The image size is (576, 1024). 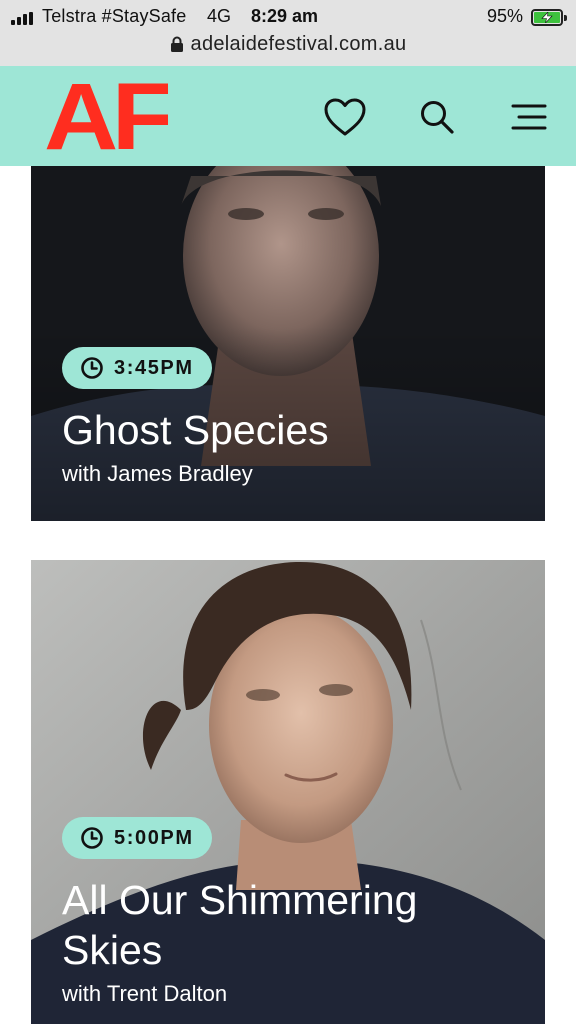 What do you see at coordinates (219, 16) in the screenshot?
I see `network-type: 4G` at bounding box center [219, 16].